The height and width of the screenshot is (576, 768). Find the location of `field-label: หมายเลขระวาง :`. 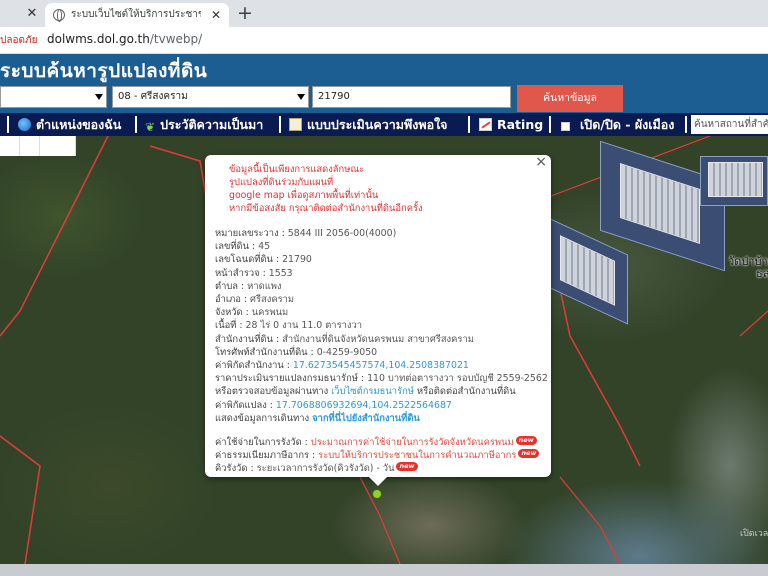

field-label: หมายเลขระวาง : is located at coordinates (251, 233).